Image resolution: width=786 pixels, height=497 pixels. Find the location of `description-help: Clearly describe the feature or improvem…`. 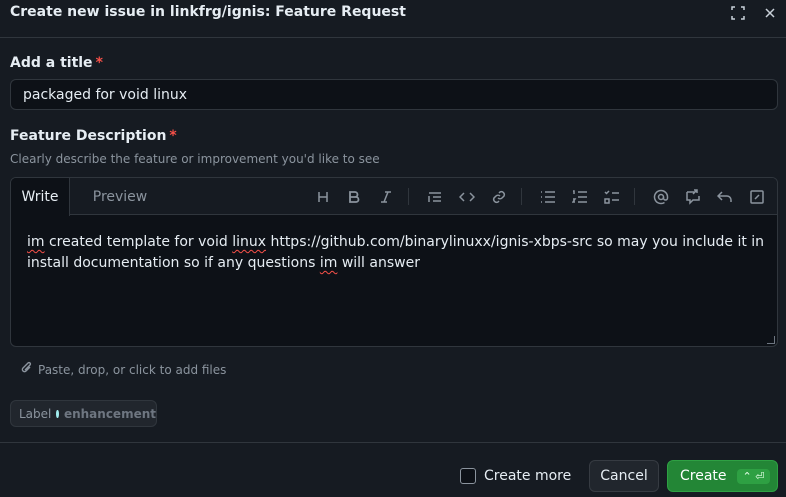

description-help: Clearly describe the feature or improvem… is located at coordinates (195, 159).